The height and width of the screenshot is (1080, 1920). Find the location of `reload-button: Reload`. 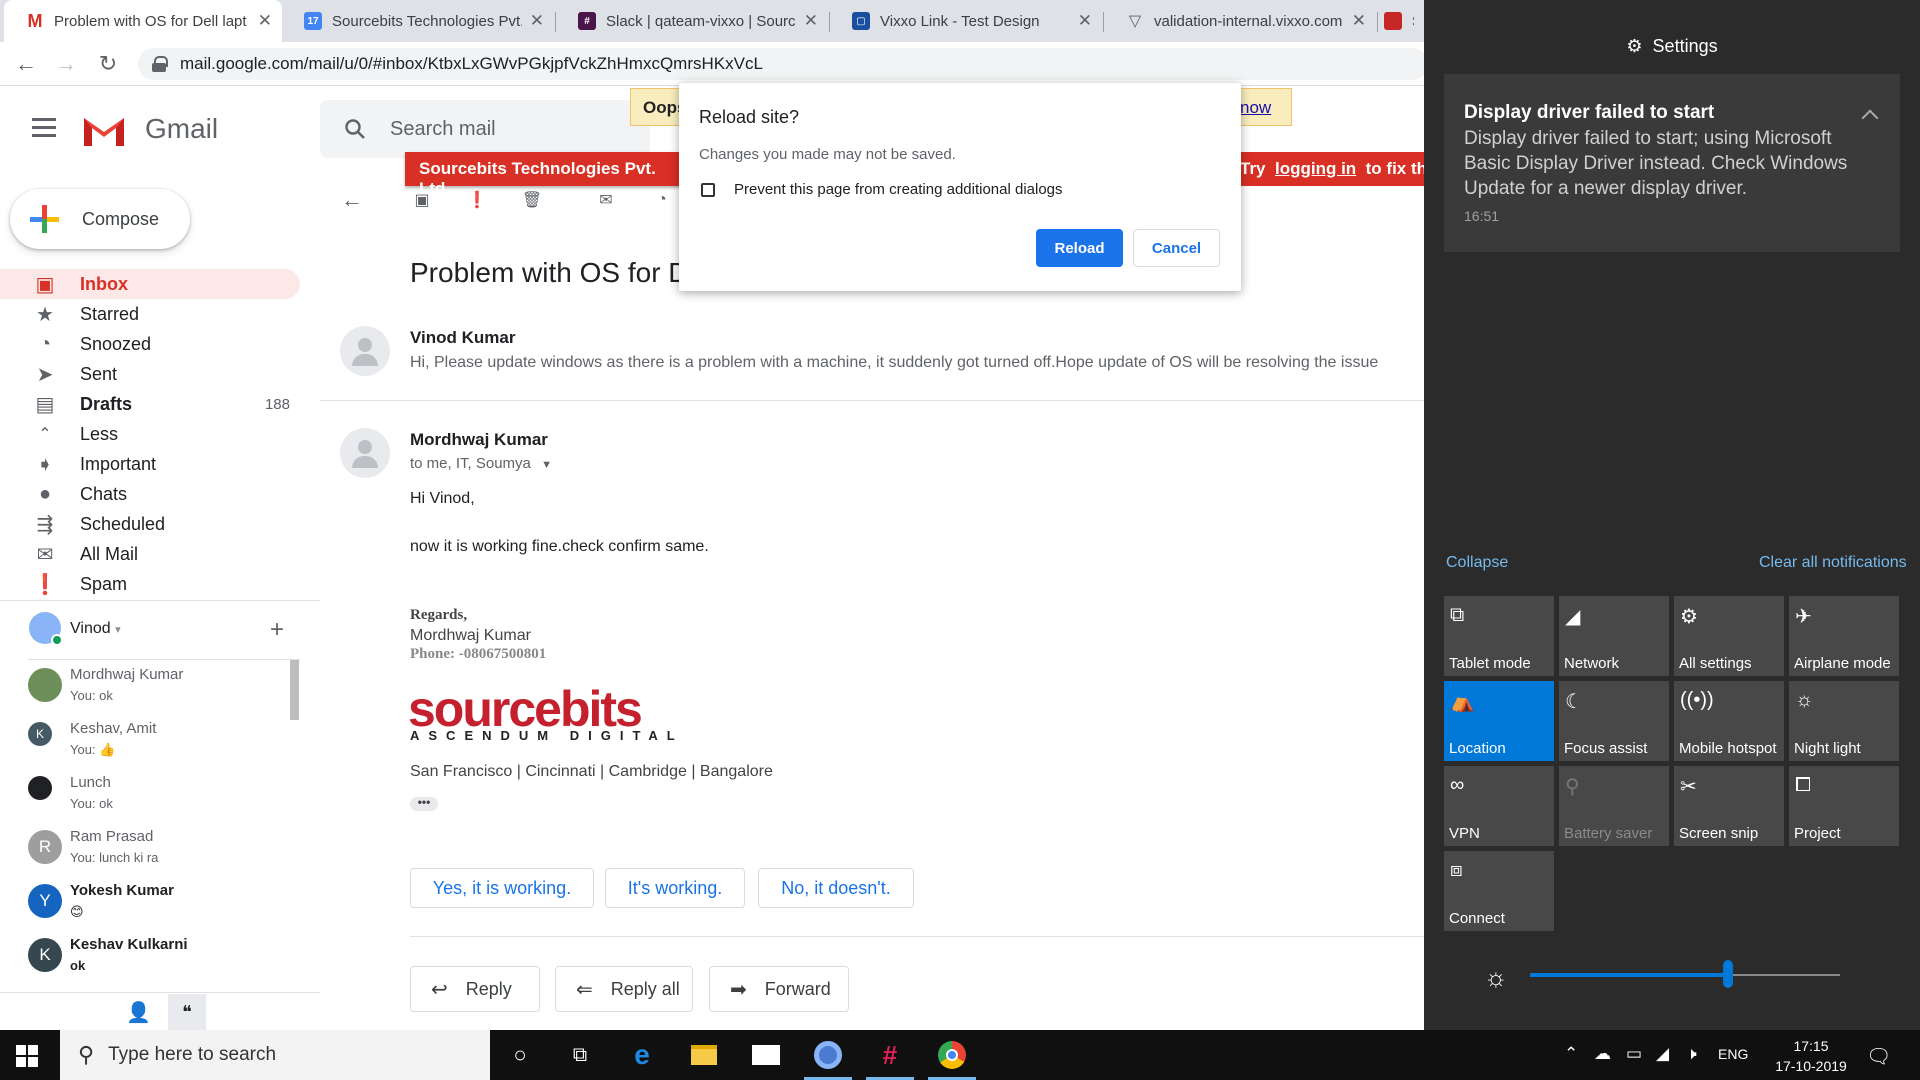

reload-button: Reload is located at coordinates (1079, 248).